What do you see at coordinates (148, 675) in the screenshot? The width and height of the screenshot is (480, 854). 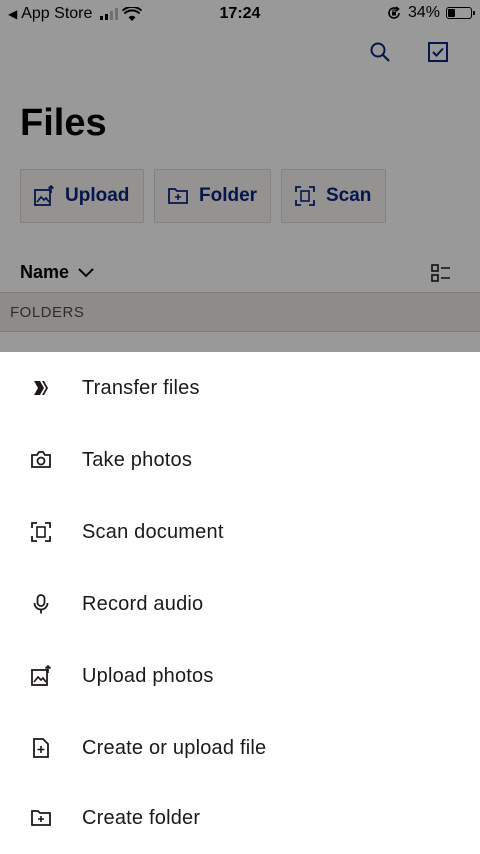 I see `sheet-item-label: Upload photos` at bounding box center [148, 675].